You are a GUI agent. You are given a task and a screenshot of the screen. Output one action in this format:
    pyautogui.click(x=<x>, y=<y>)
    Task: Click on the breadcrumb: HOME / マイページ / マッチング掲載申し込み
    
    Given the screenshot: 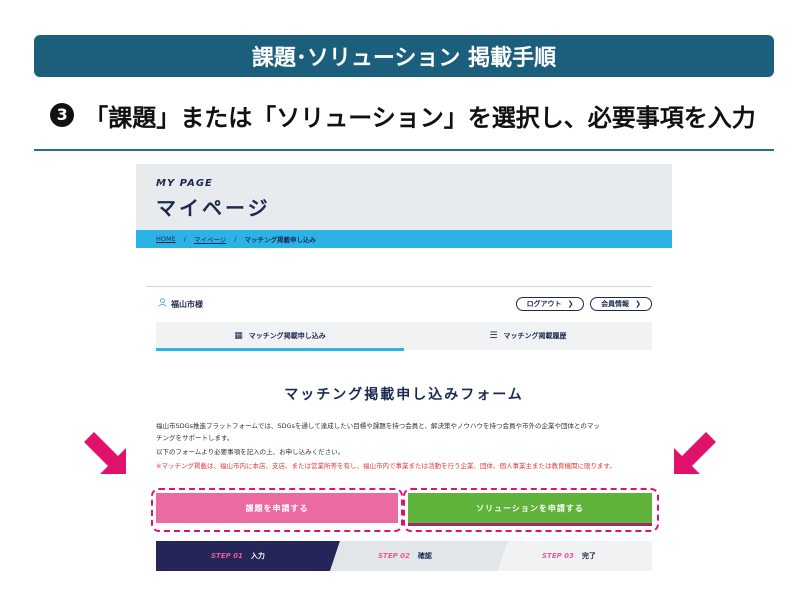 What is the action you would take?
    pyautogui.click(x=404, y=239)
    